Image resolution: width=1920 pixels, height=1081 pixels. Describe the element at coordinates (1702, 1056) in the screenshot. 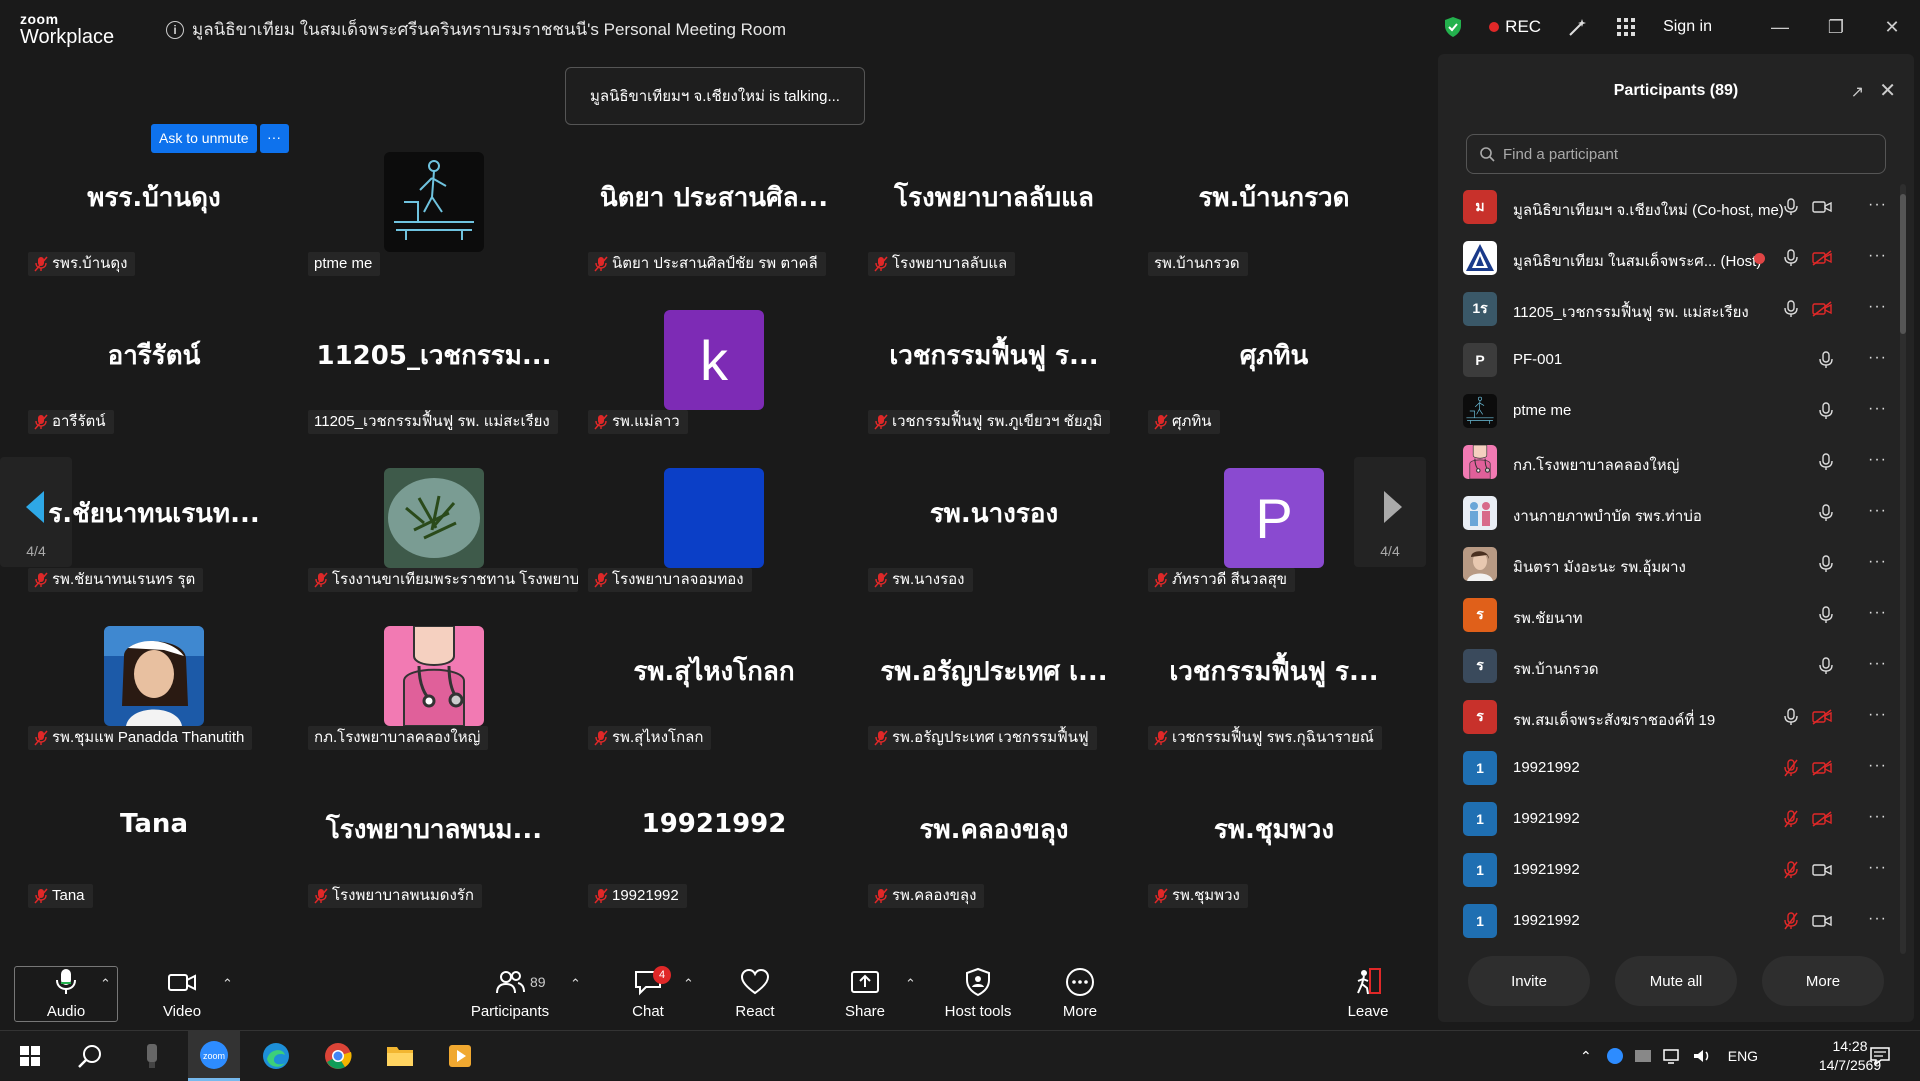

I see `volume-icon` at that location.